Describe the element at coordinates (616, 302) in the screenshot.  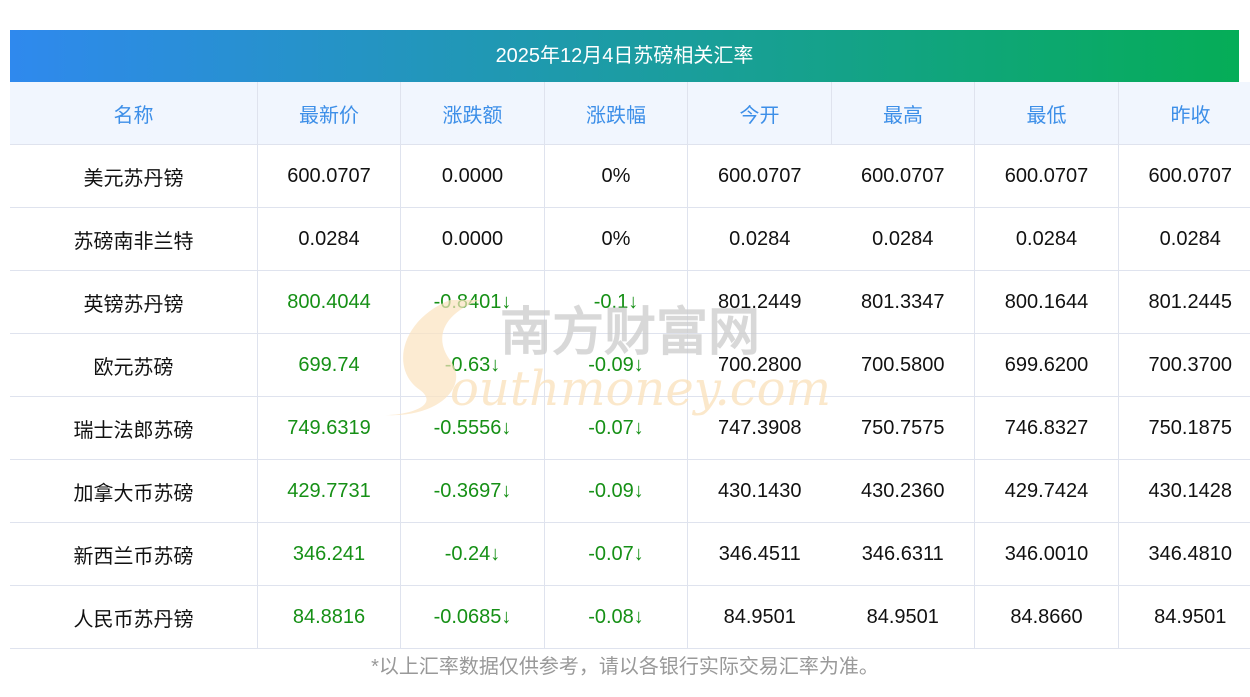
I see `cell-pct: -0.1↓` at that location.